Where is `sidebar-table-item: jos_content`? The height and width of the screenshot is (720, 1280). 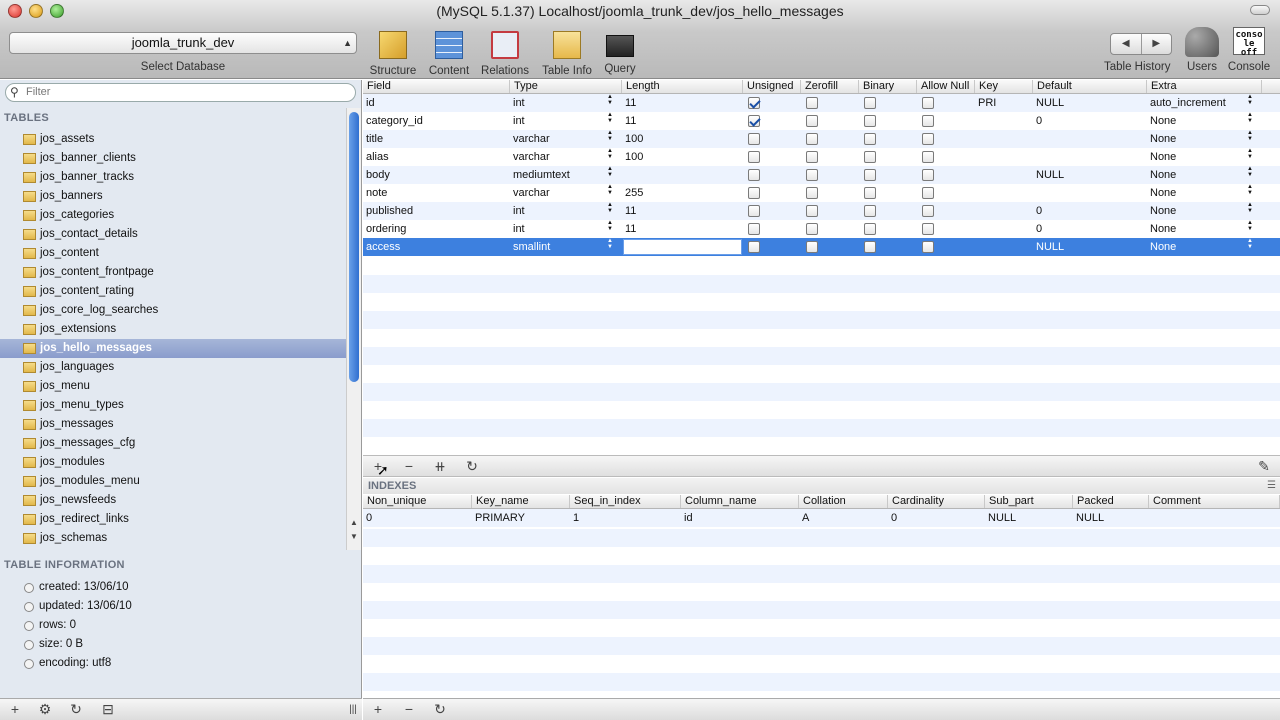 sidebar-table-item: jos_content is located at coordinates (173, 253).